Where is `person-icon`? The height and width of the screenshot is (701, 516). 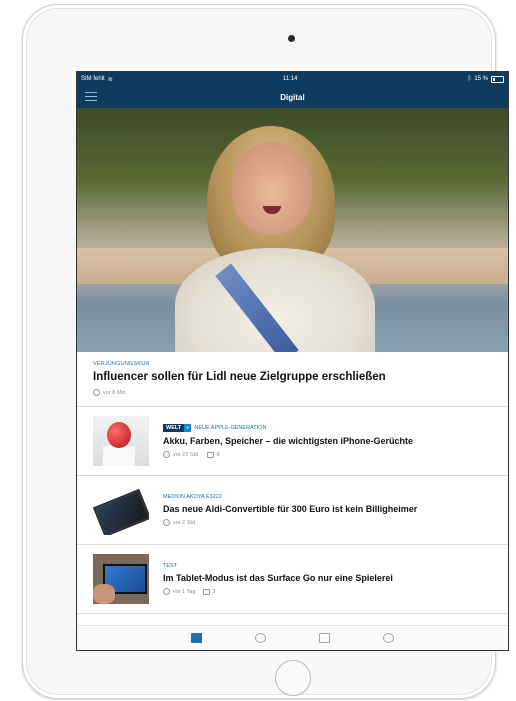
person-icon is located at coordinates (388, 638).